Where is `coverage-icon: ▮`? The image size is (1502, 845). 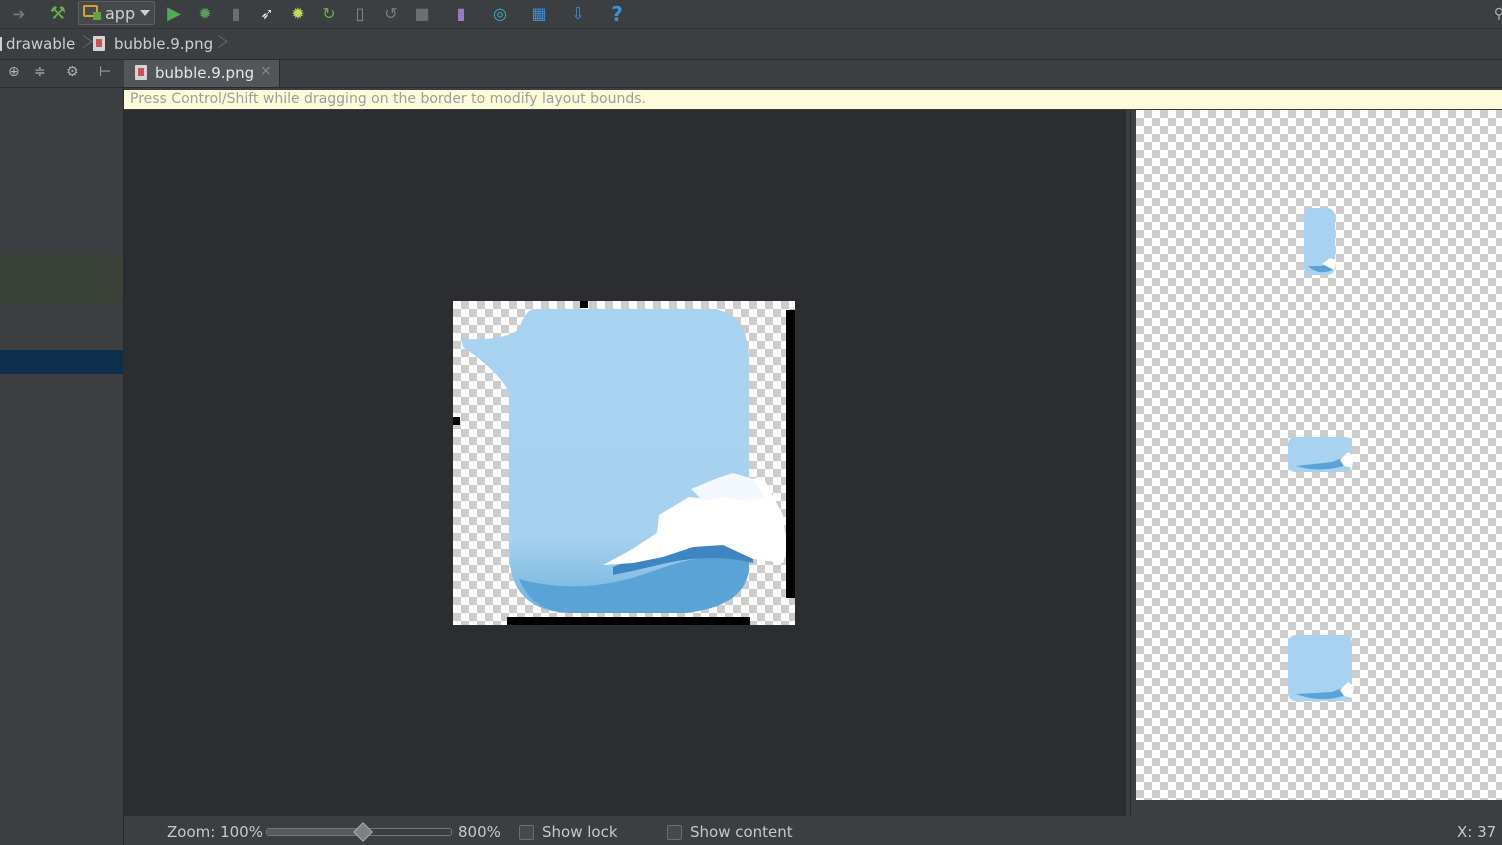 coverage-icon: ▮ is located at coordinates (236, 14).